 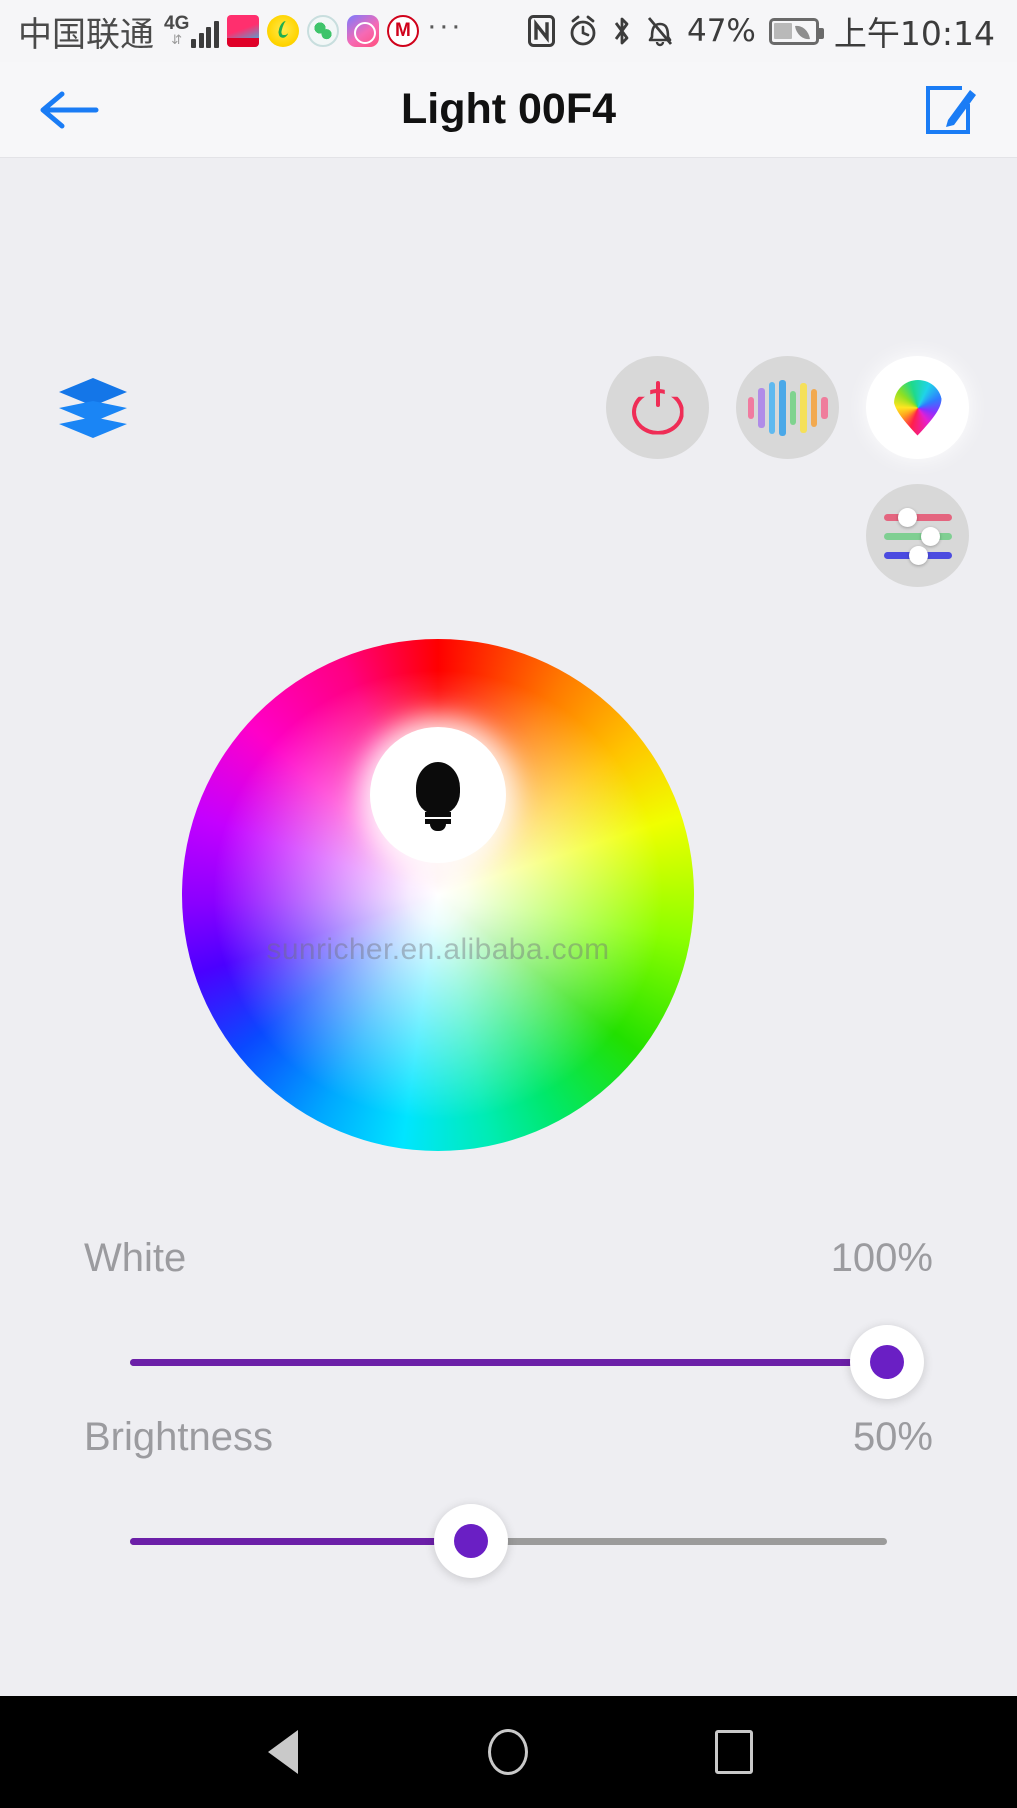 I want to click on white-slider-value: 100%, so click(x=881, y=1258).